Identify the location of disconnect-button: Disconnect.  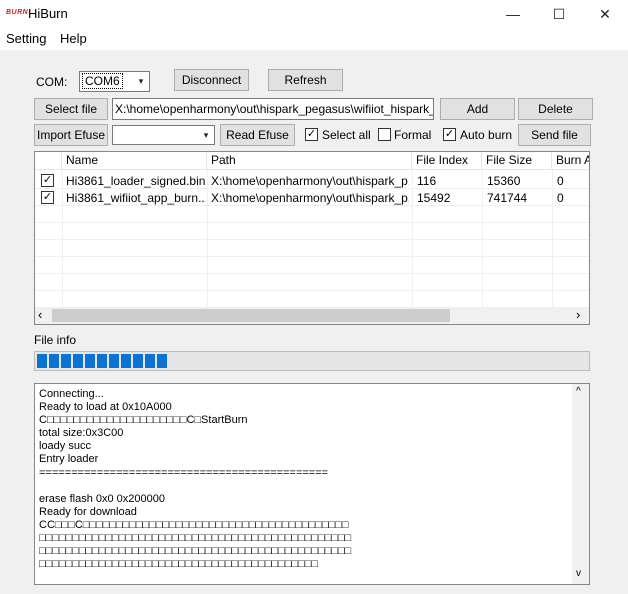
(211, 80).